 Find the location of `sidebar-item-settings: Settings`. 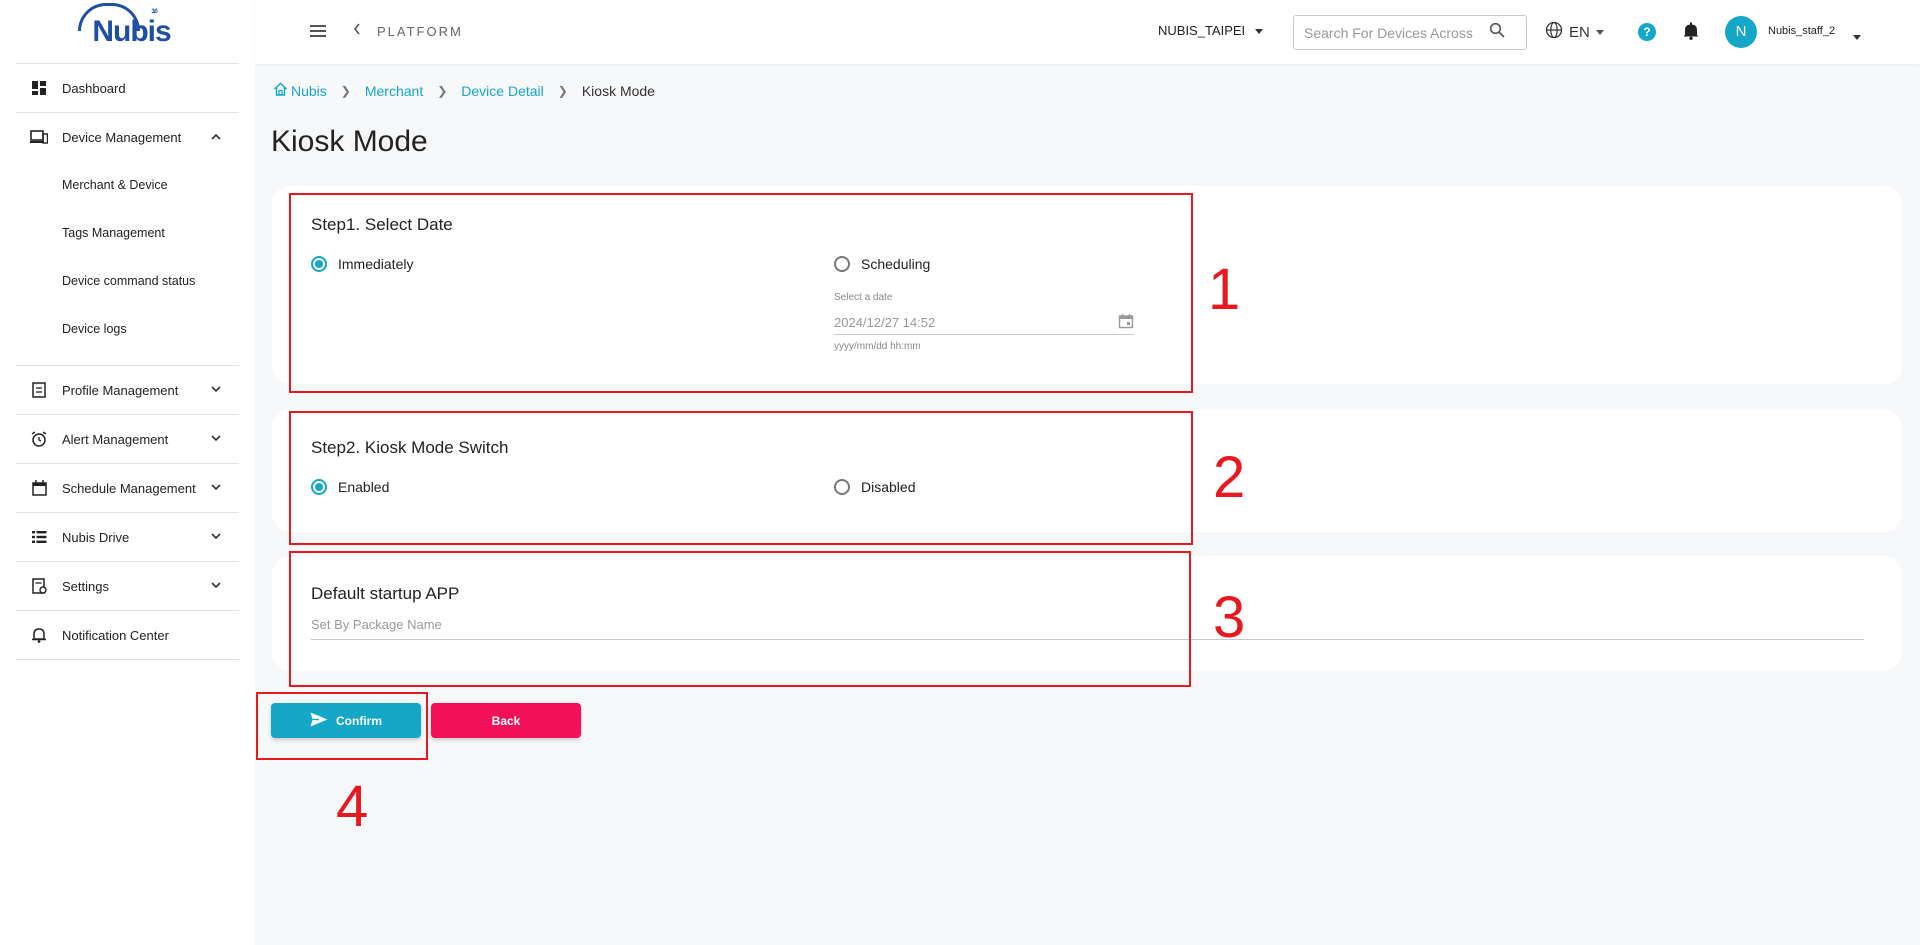

sidebar-item-settings: Settings is located at coordinates (127, 586).